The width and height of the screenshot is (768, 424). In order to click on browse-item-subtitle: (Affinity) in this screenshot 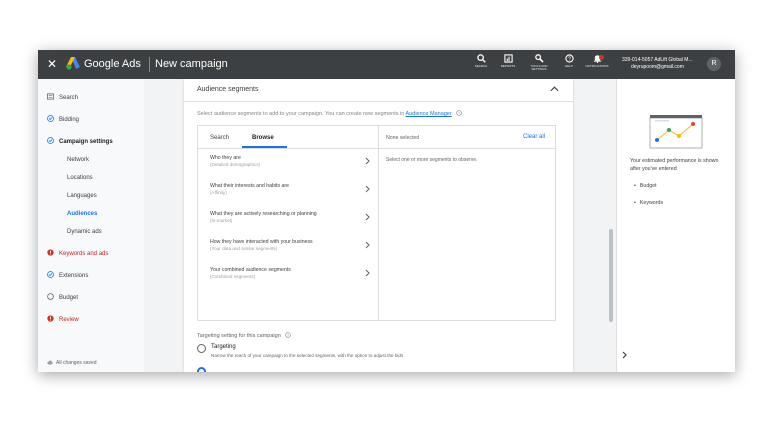, I will do `click(218, 192)`.